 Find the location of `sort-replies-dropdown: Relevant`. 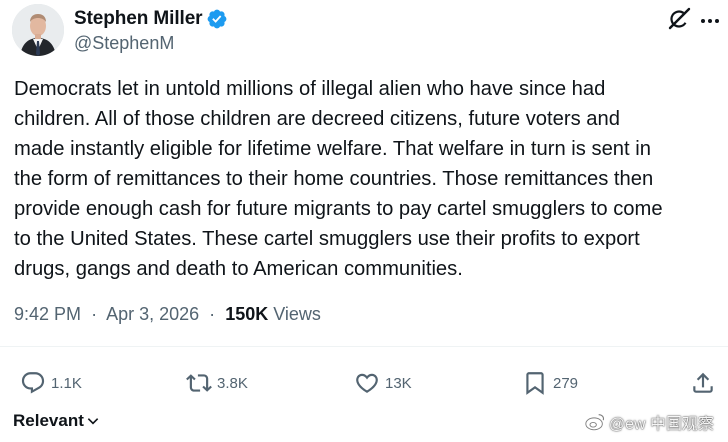

sort-replies-dropdown: Relevant is located at coordinates (57, 421).